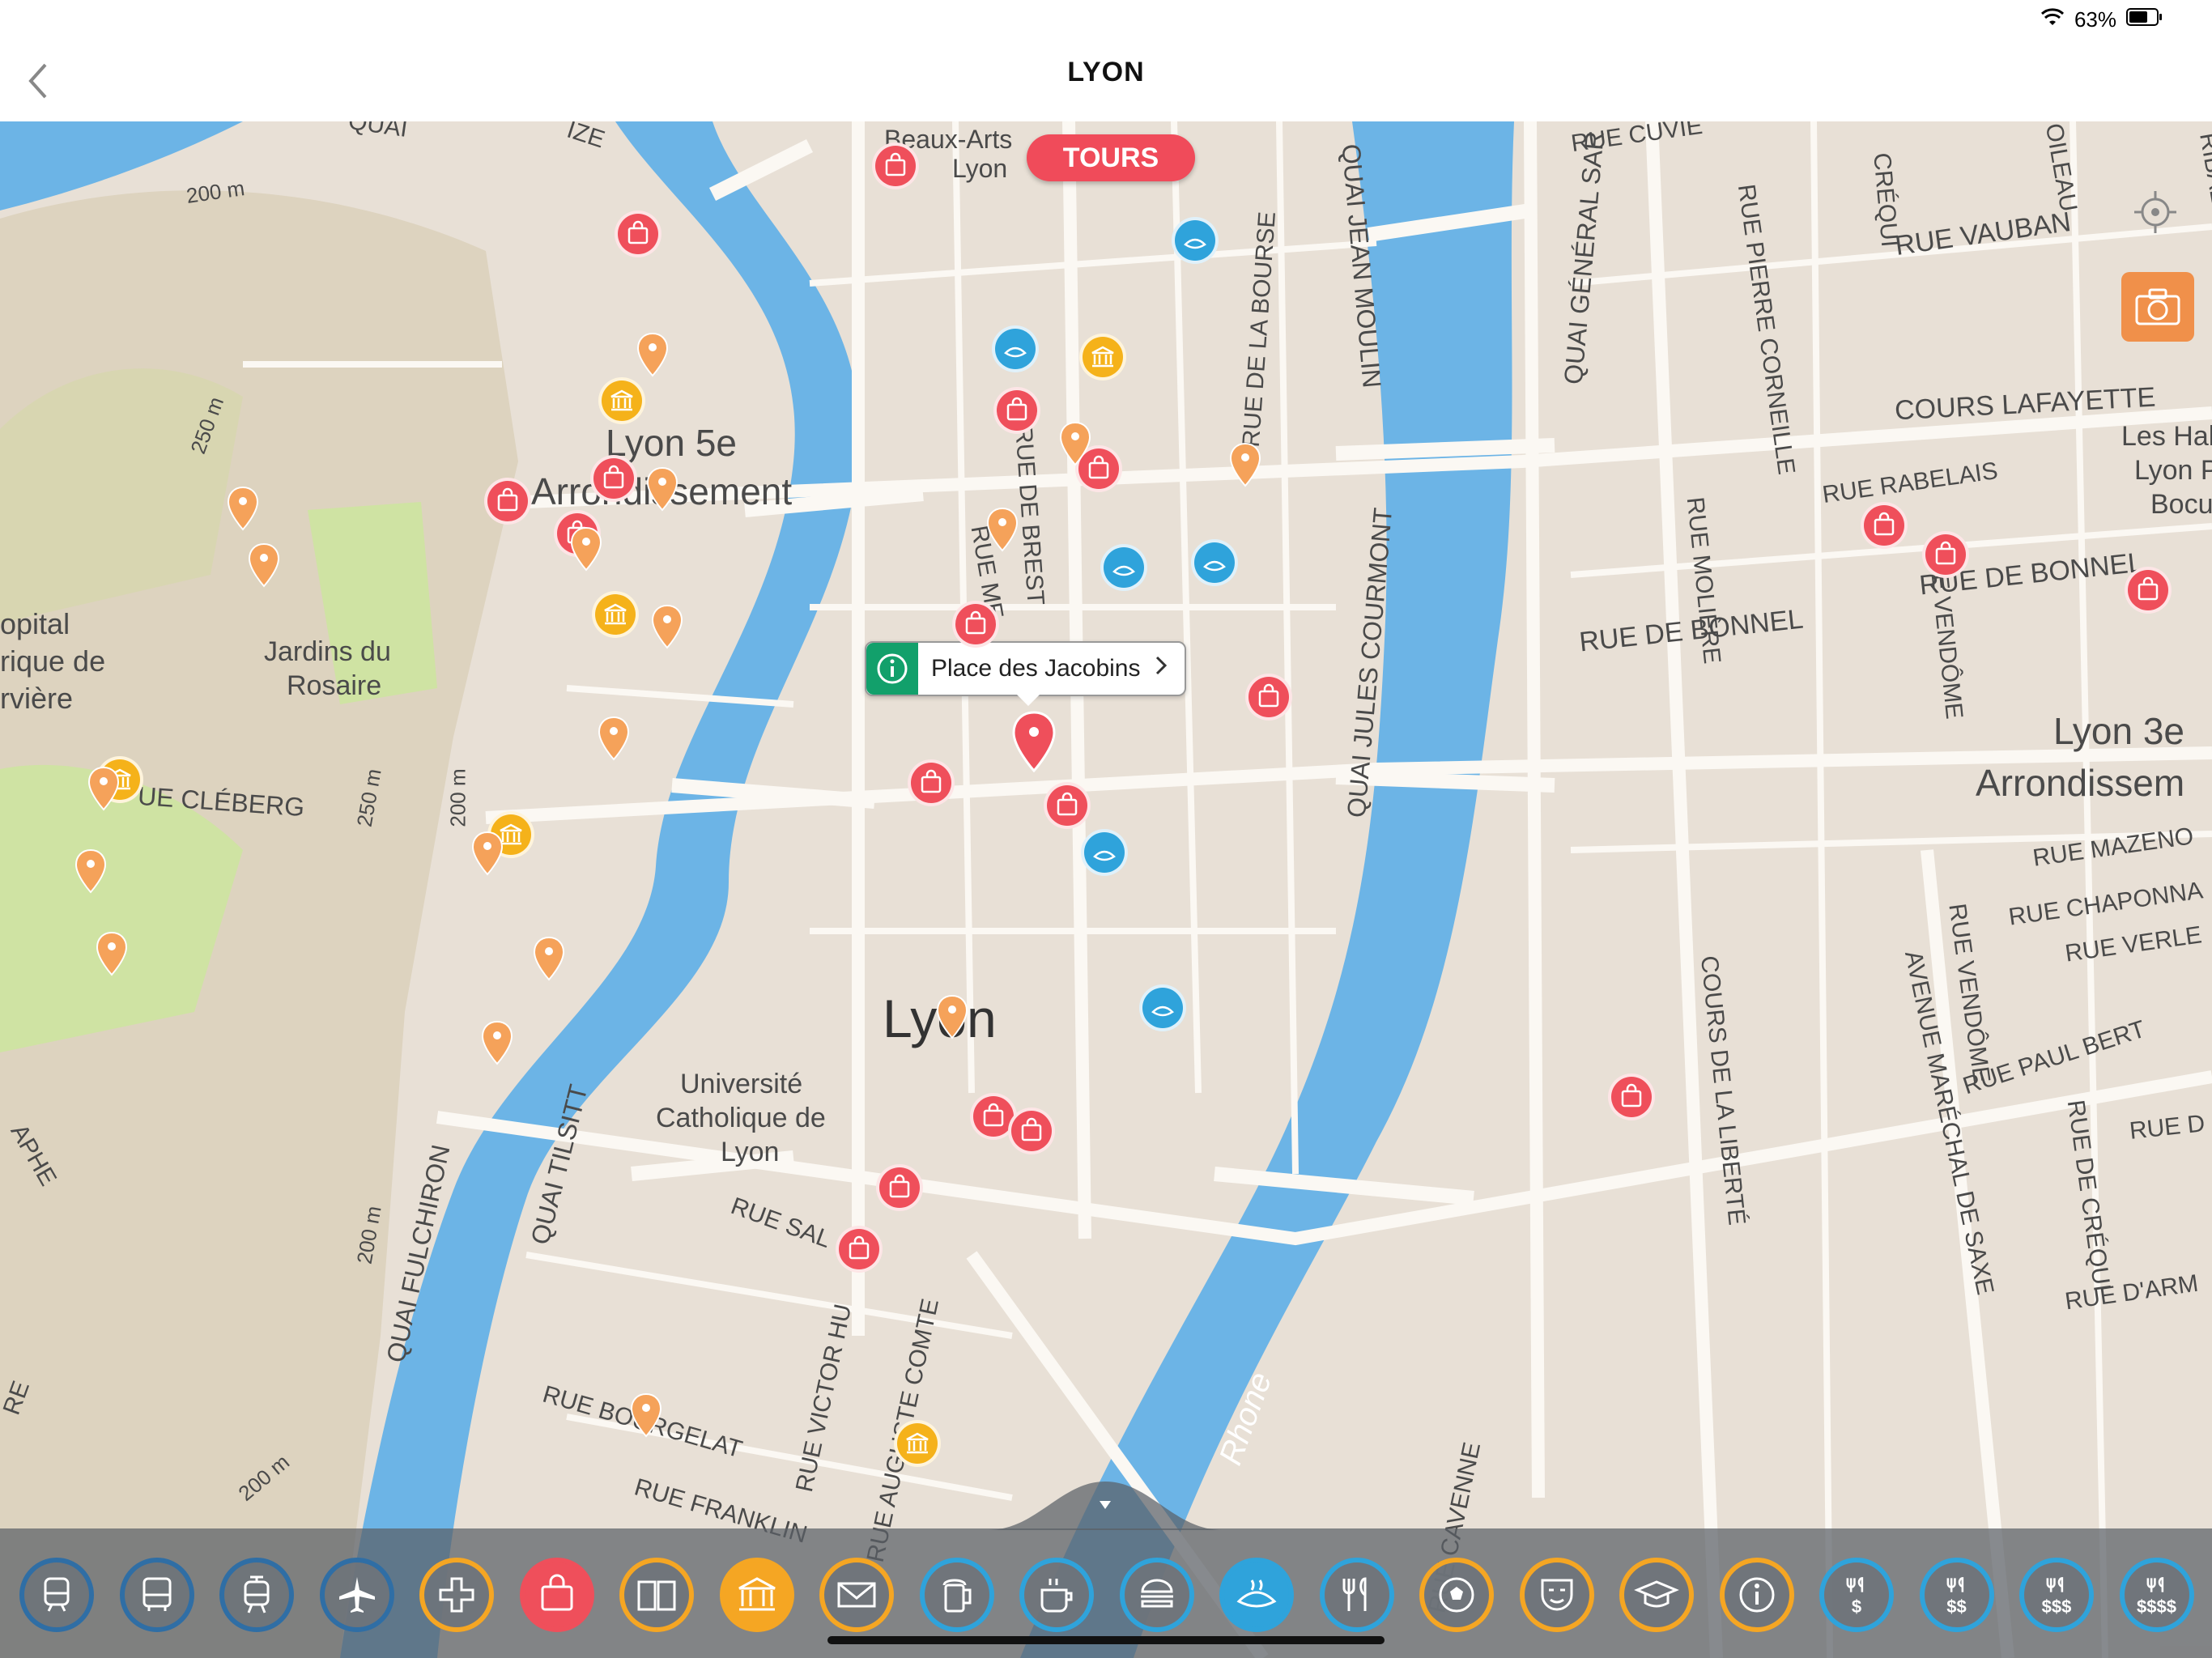  I want to click on camera-button, so click(2157, 307).